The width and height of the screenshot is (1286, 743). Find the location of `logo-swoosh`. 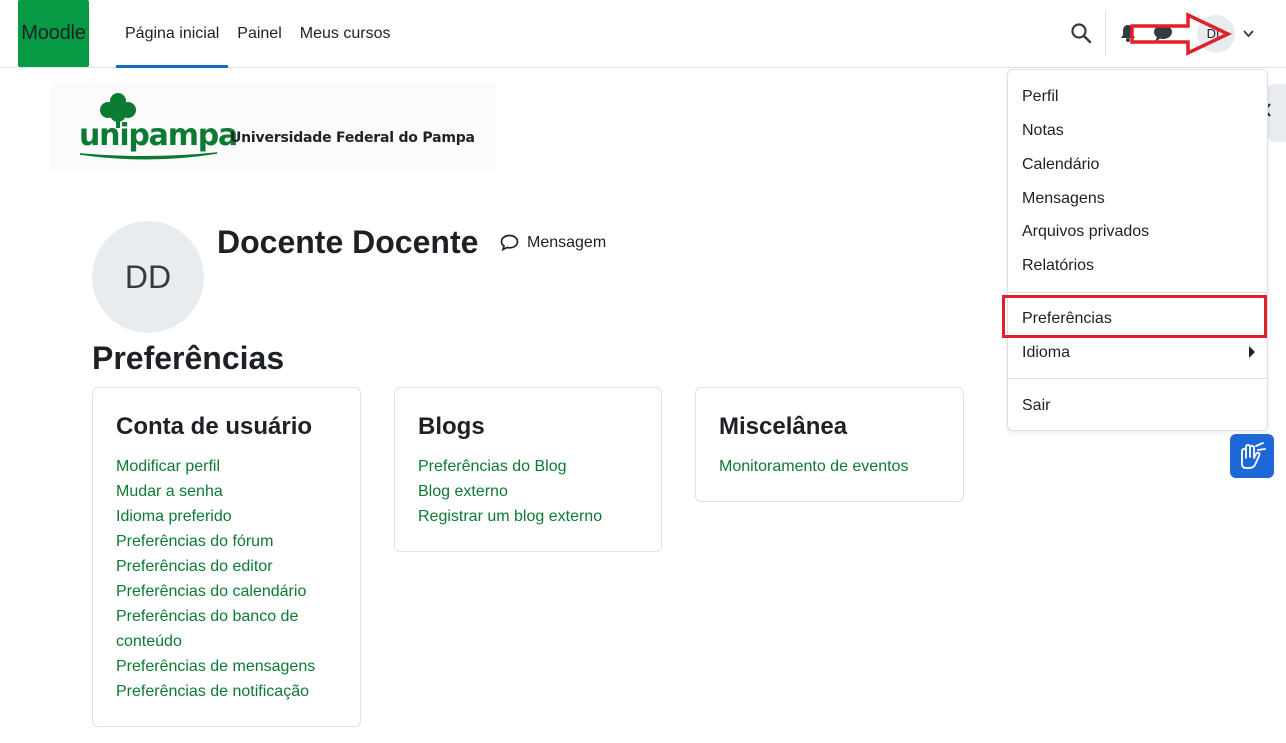

logo-swoosh is located at coordinates (148, 156).